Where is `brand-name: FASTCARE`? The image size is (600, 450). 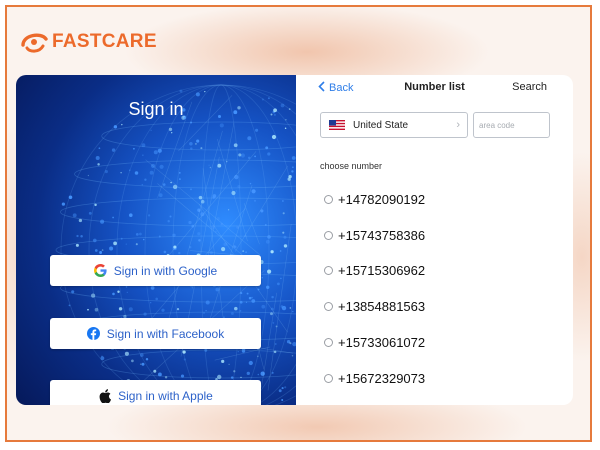
brand-name: FASTCARE is located at coordinates (104, 41).